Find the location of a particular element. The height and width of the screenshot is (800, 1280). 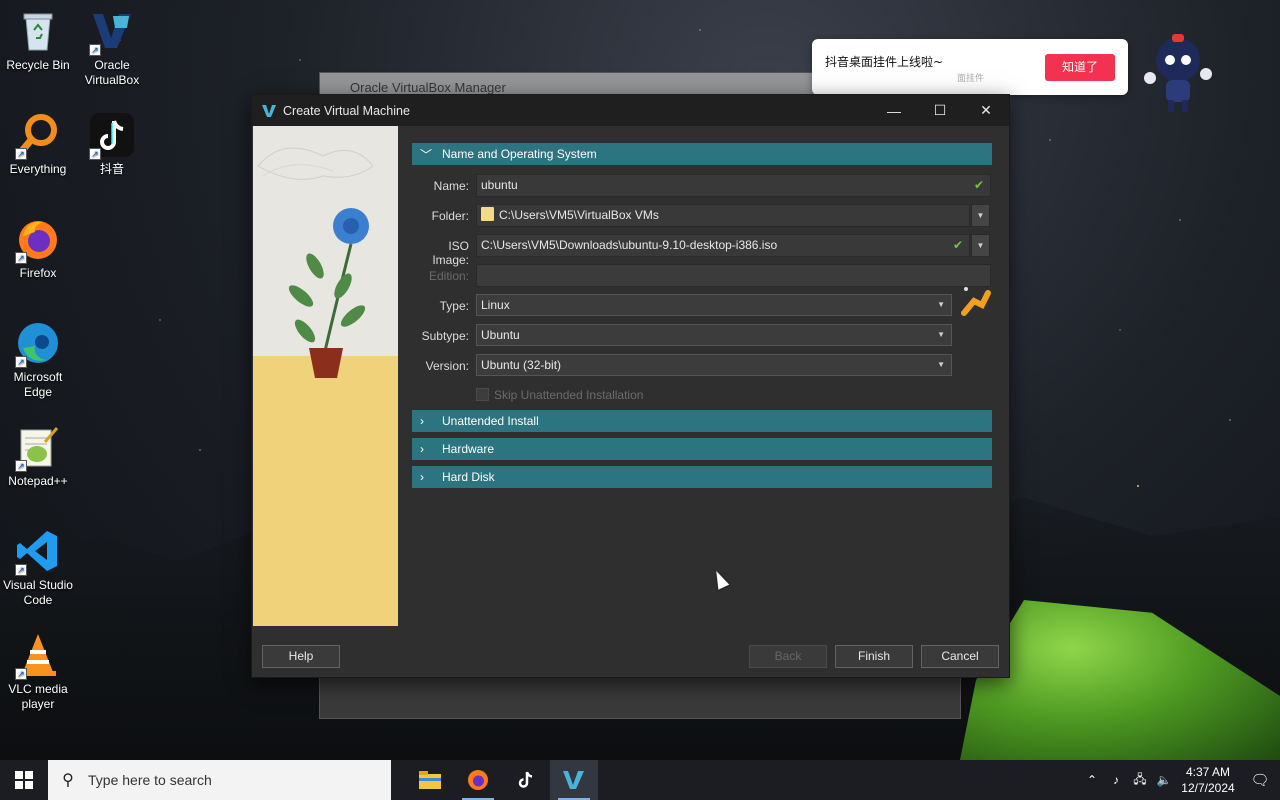

taskbar-douyin is located at coordinates (526, 780).